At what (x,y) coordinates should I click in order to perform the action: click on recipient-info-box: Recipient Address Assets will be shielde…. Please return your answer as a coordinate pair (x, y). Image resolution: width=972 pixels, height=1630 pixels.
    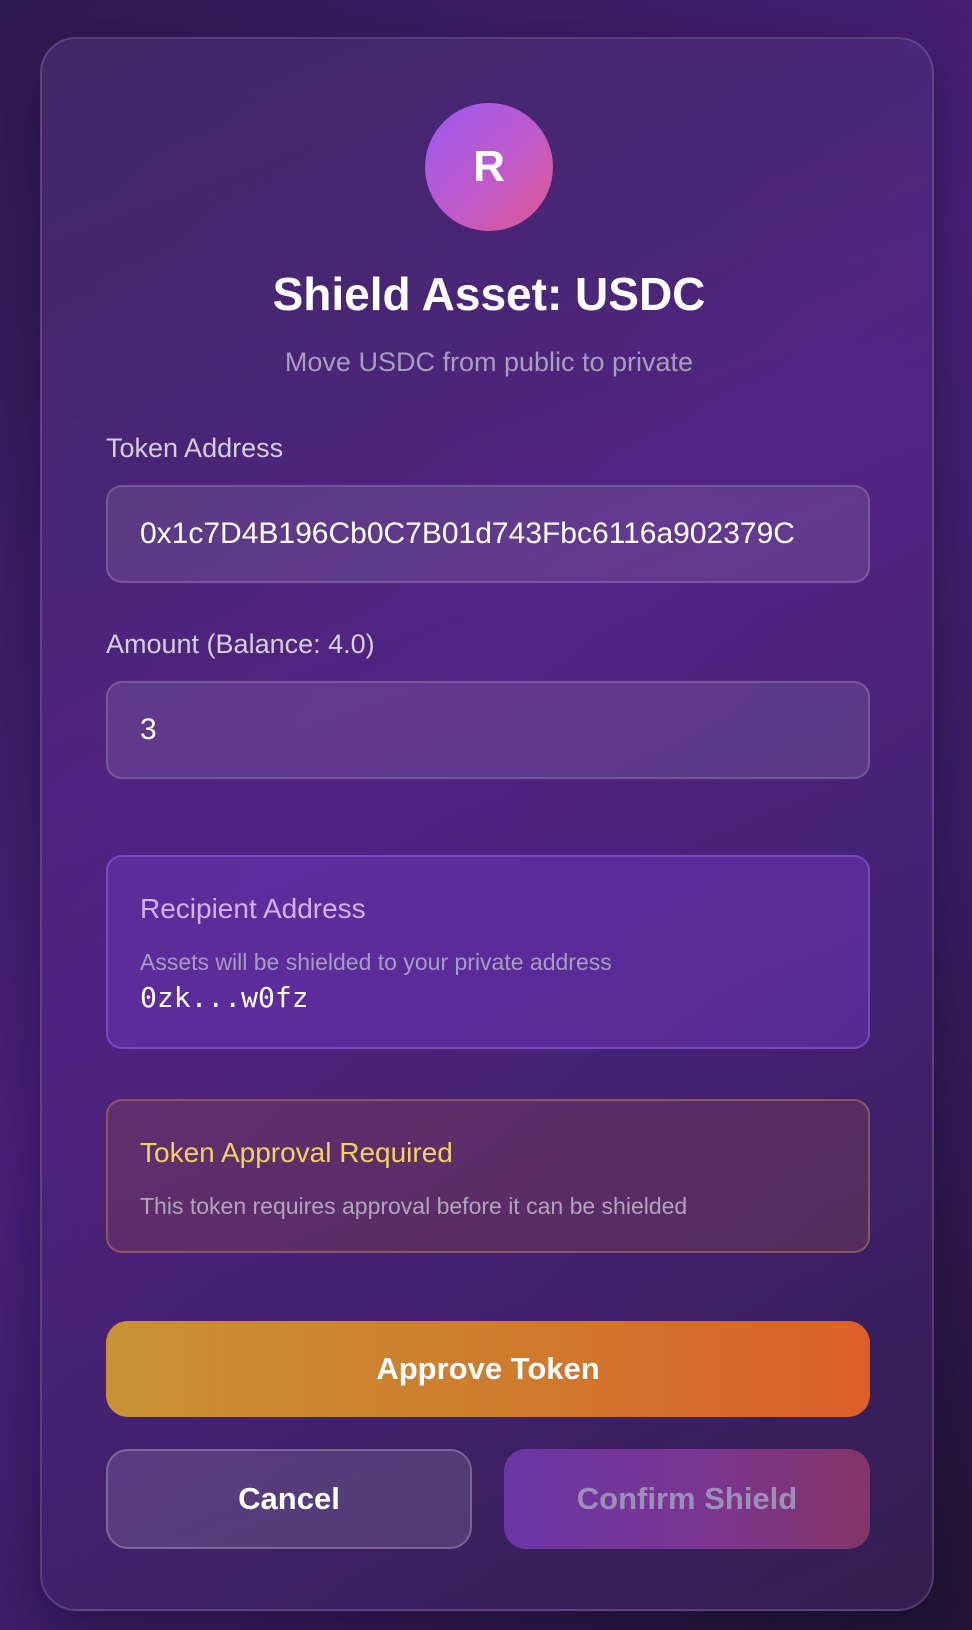
    Looking at the image, I should click on (488, 952).